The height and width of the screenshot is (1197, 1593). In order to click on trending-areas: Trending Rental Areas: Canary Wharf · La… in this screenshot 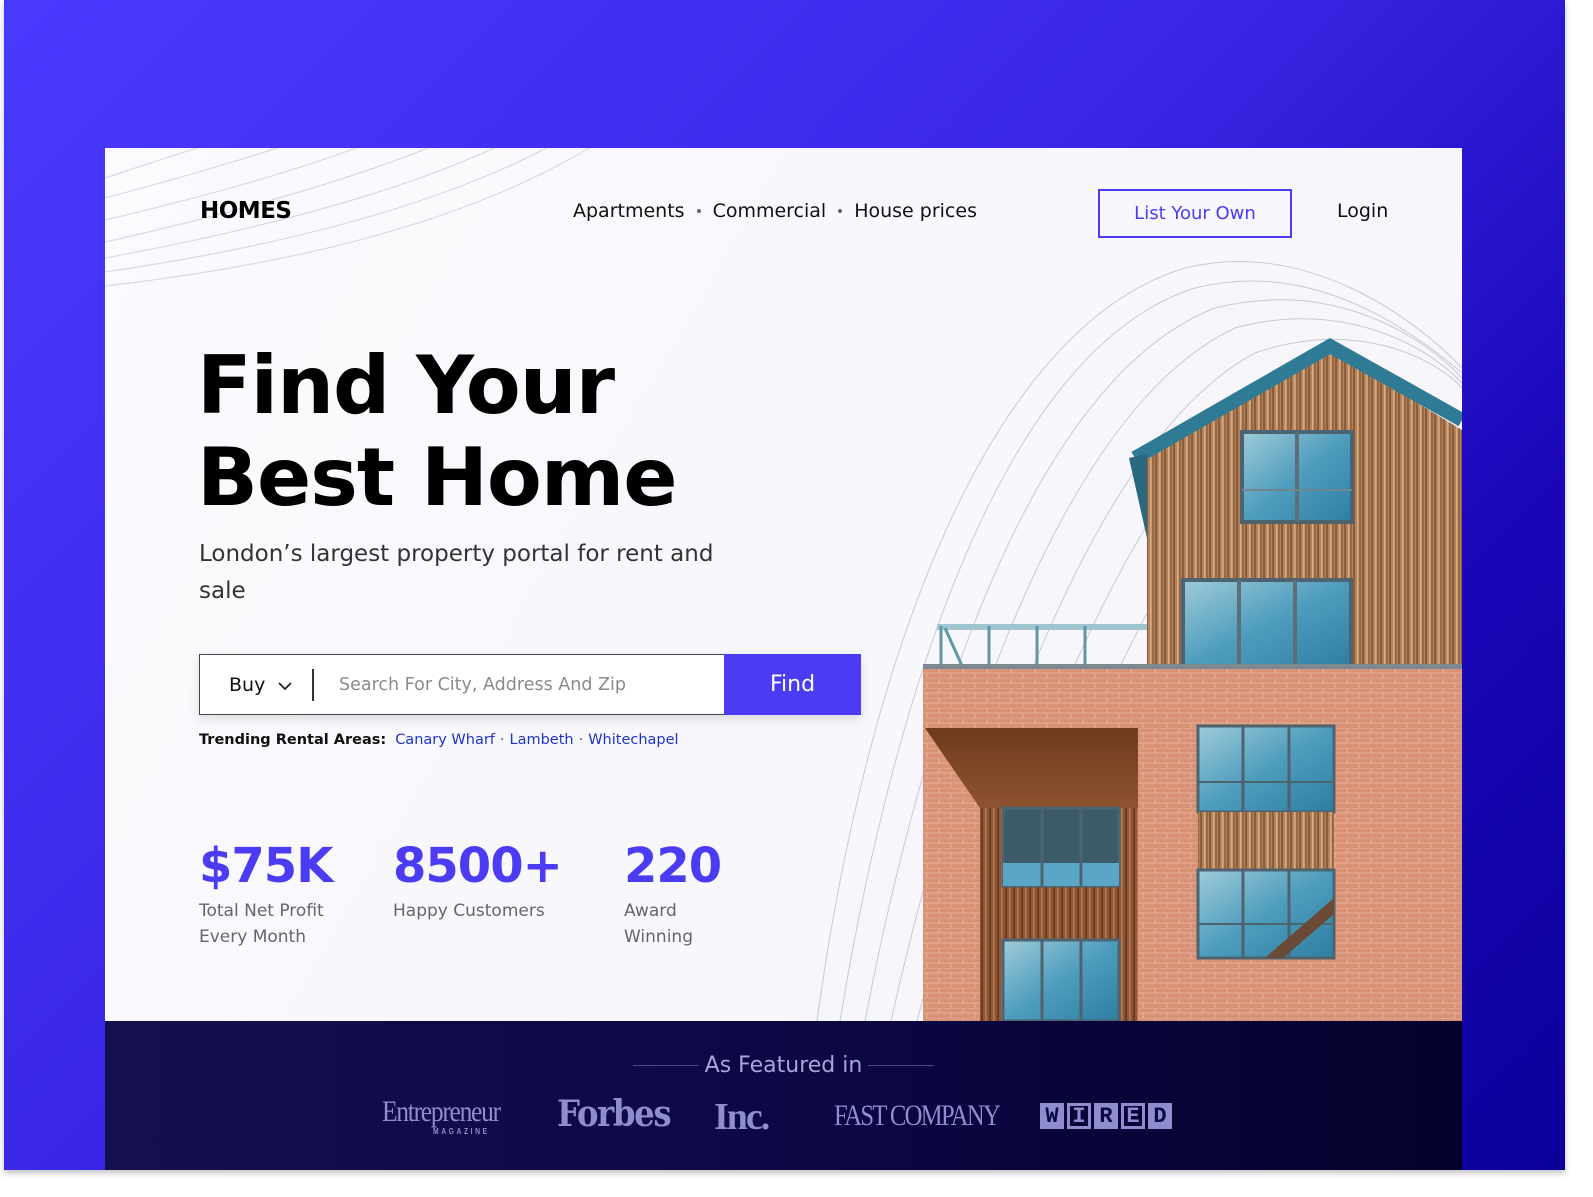, I will do `click(439, 740)`.